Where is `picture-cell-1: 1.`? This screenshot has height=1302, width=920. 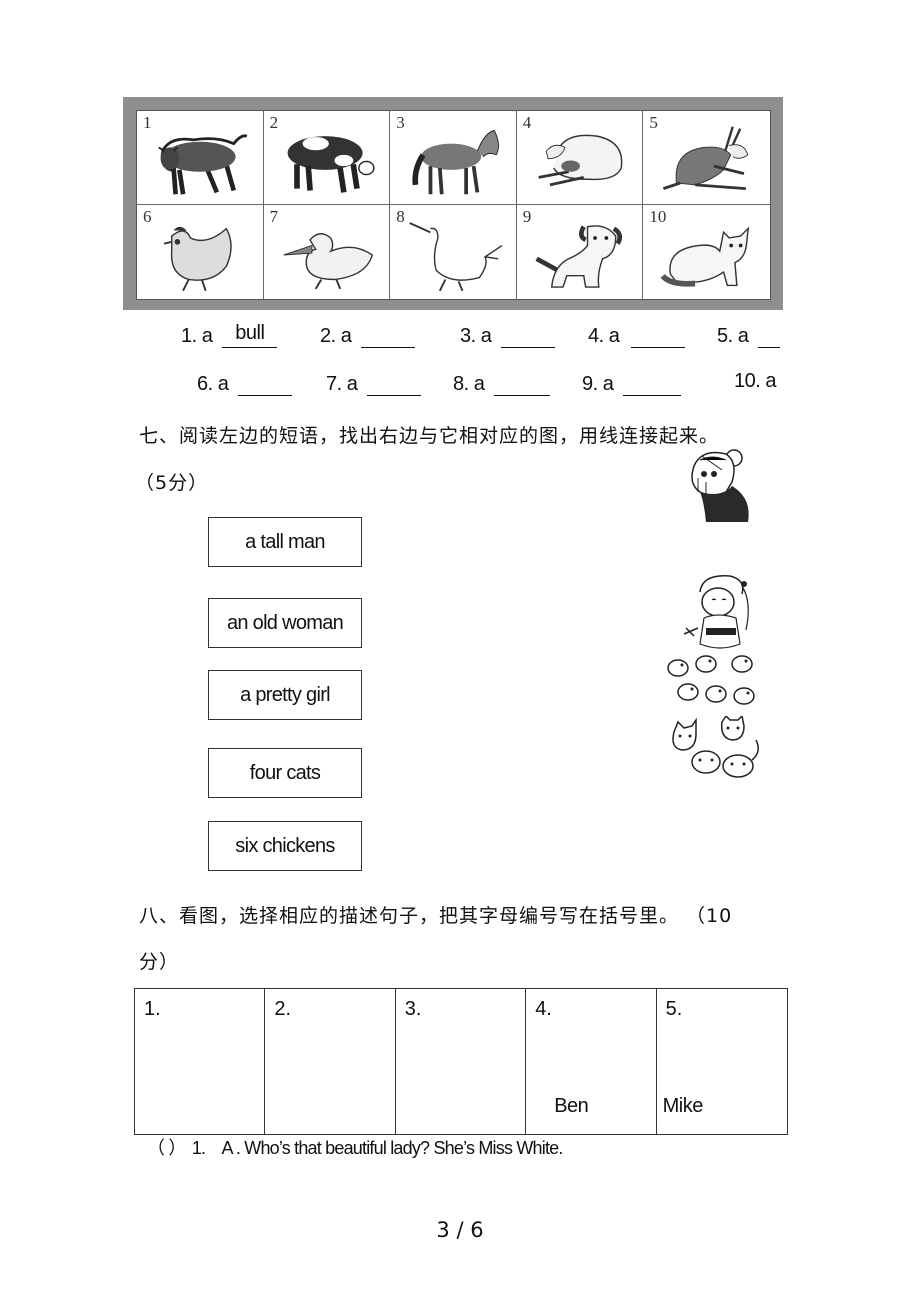 picture-cell-1: 1. is located at coordinates (200, 1061).